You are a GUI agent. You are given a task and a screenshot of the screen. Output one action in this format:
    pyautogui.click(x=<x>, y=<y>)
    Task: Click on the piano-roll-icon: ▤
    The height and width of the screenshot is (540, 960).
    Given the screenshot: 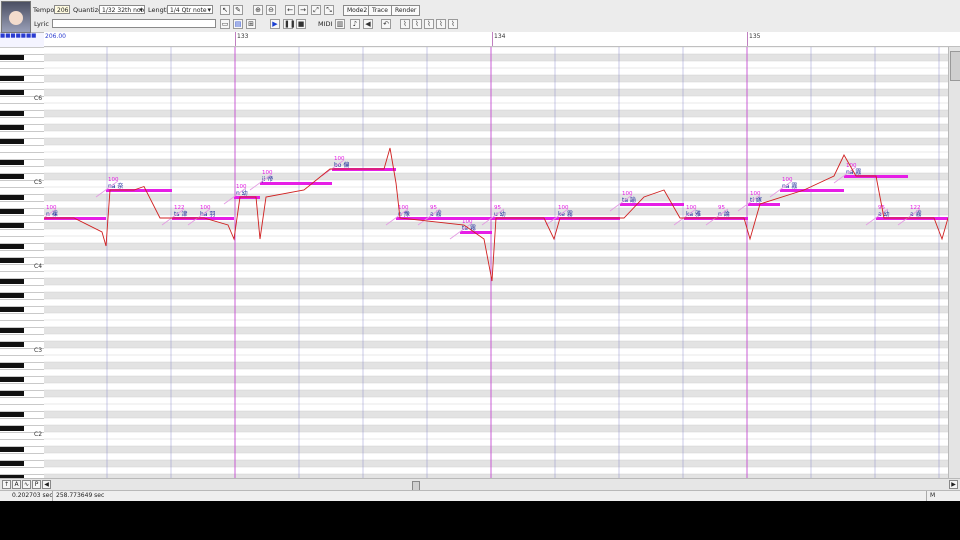 What is the action you would take?
    pyautogui.click(x=238, y=24)
    